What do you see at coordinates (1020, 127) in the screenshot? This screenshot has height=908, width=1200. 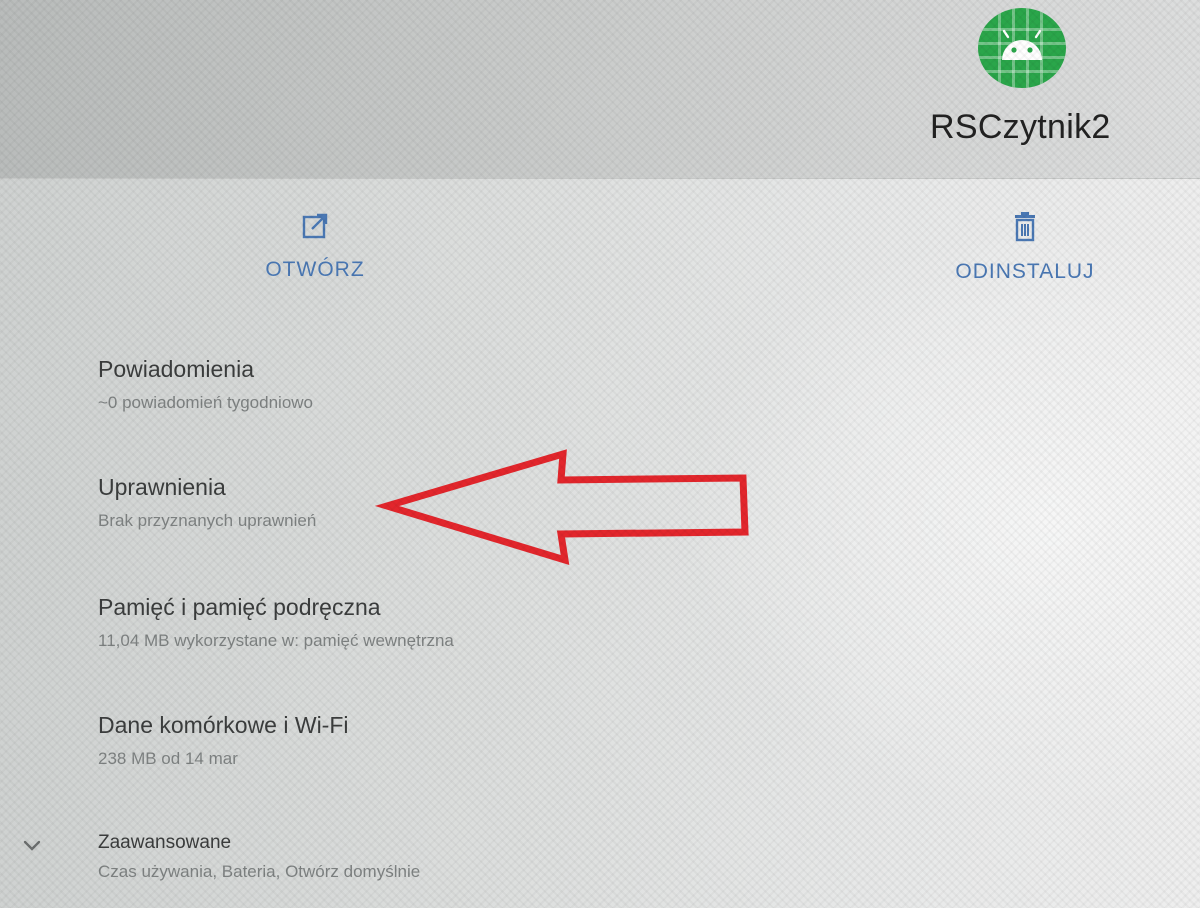 I see `app-name: RSCzytnik2` at bounding box center [1020, 127].